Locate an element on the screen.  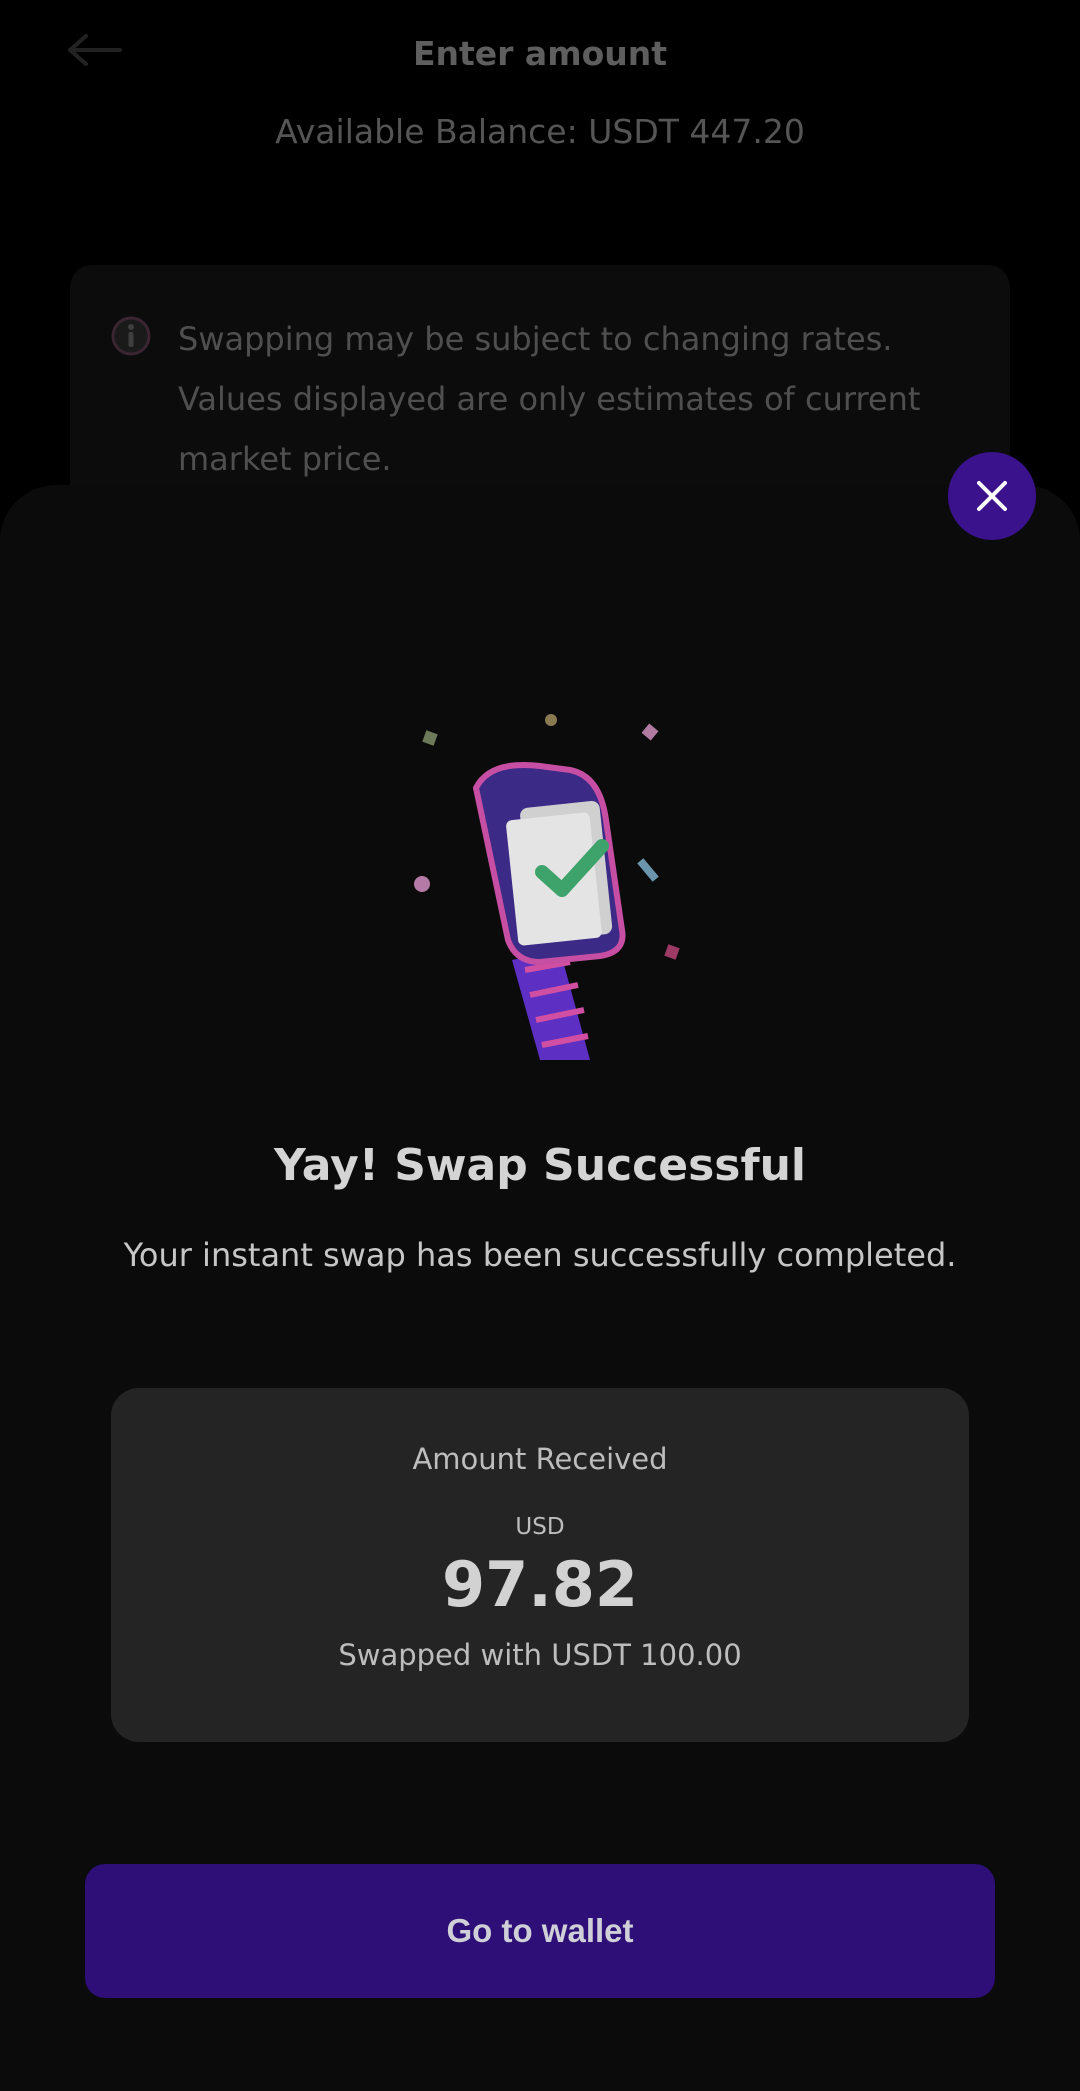
amount-currency: USD is located at coordinates (540, 1527).